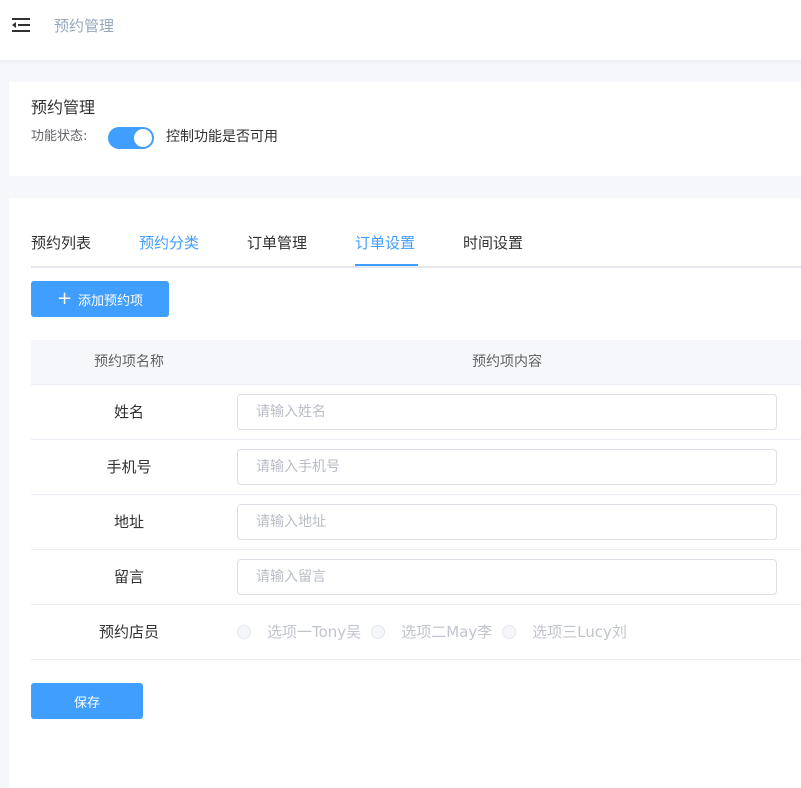  Describe the element at coordinates (128, 632) in the screenshot. I see `row-name: 预约店员` at that location.